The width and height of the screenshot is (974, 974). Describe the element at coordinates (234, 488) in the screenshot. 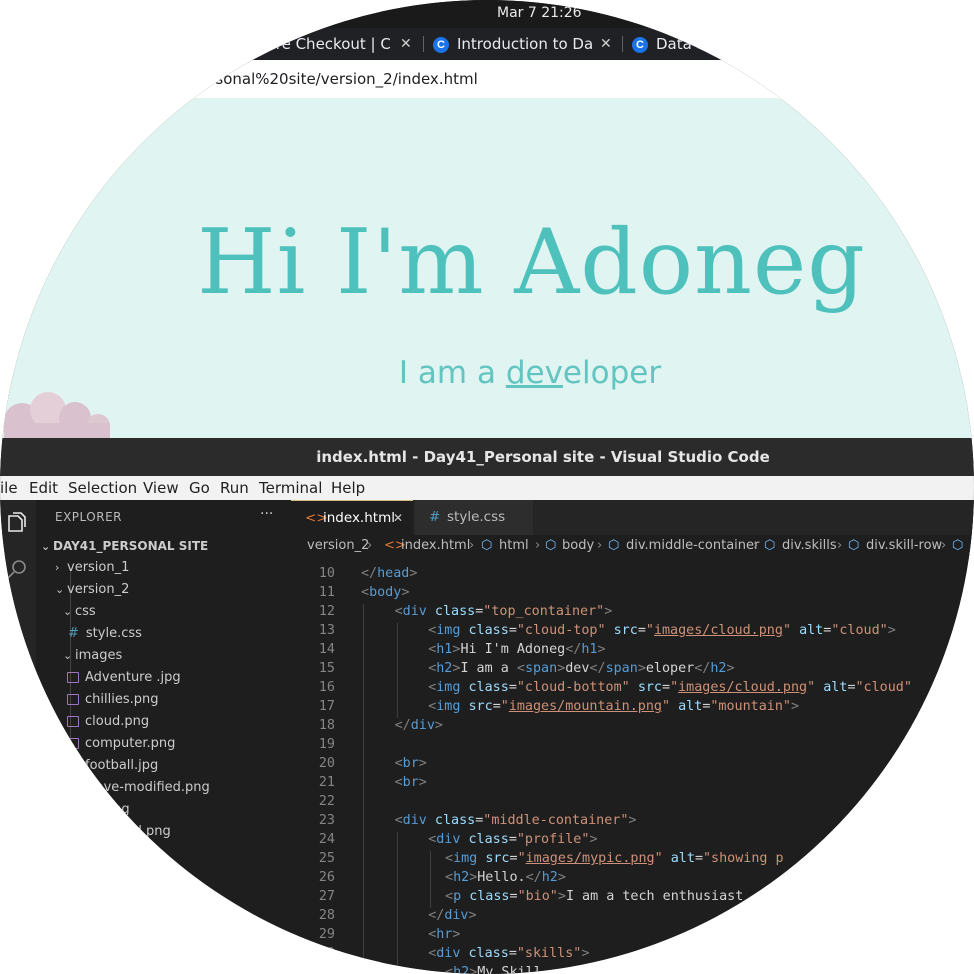

I see `menu-run: Run` at that location.